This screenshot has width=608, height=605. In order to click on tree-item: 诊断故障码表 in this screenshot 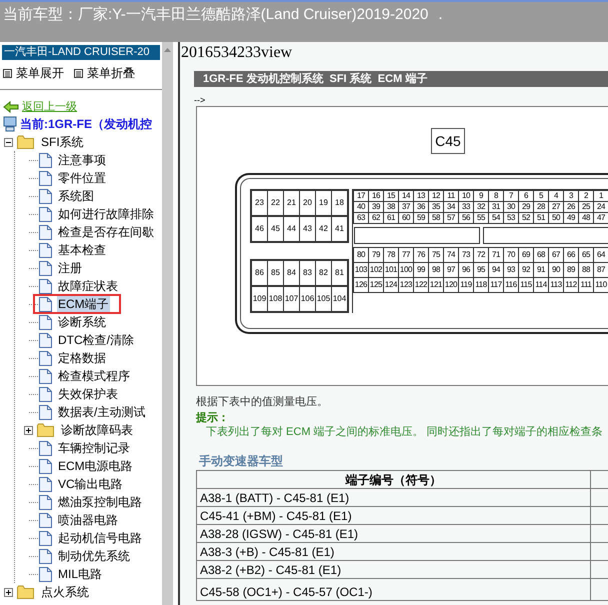, I will do `click(97, 430)`.